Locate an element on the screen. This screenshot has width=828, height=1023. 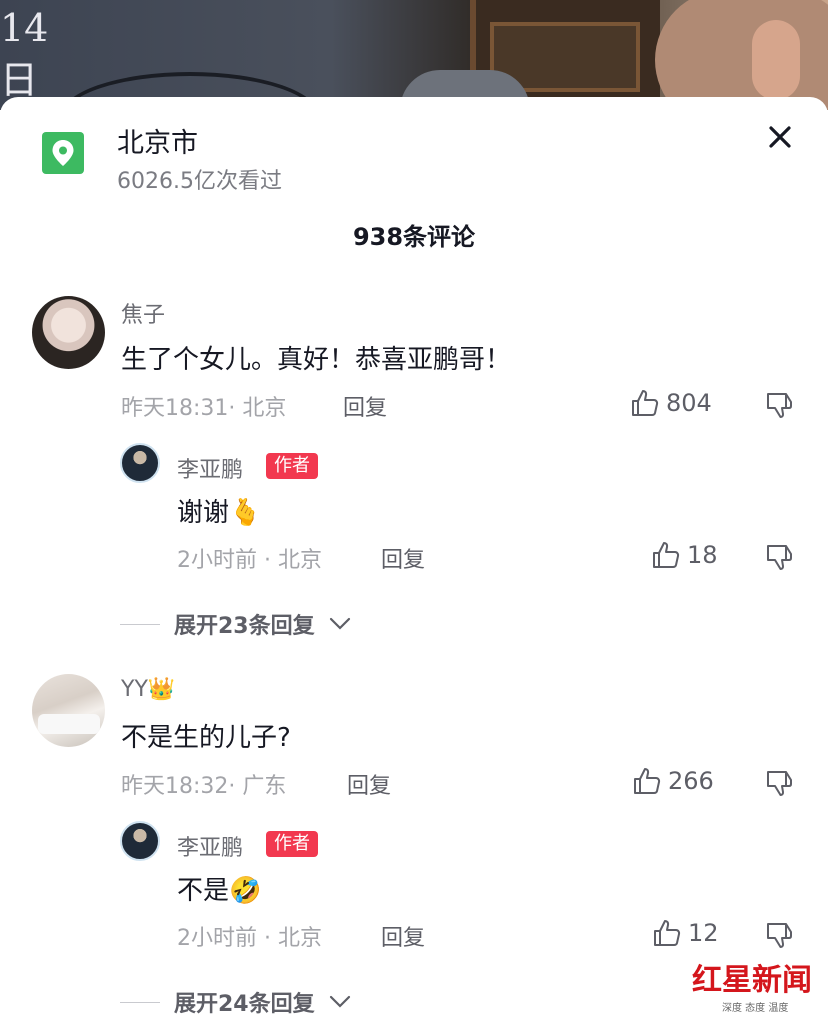
like-count: 12 is located at coordinates (703, 933).